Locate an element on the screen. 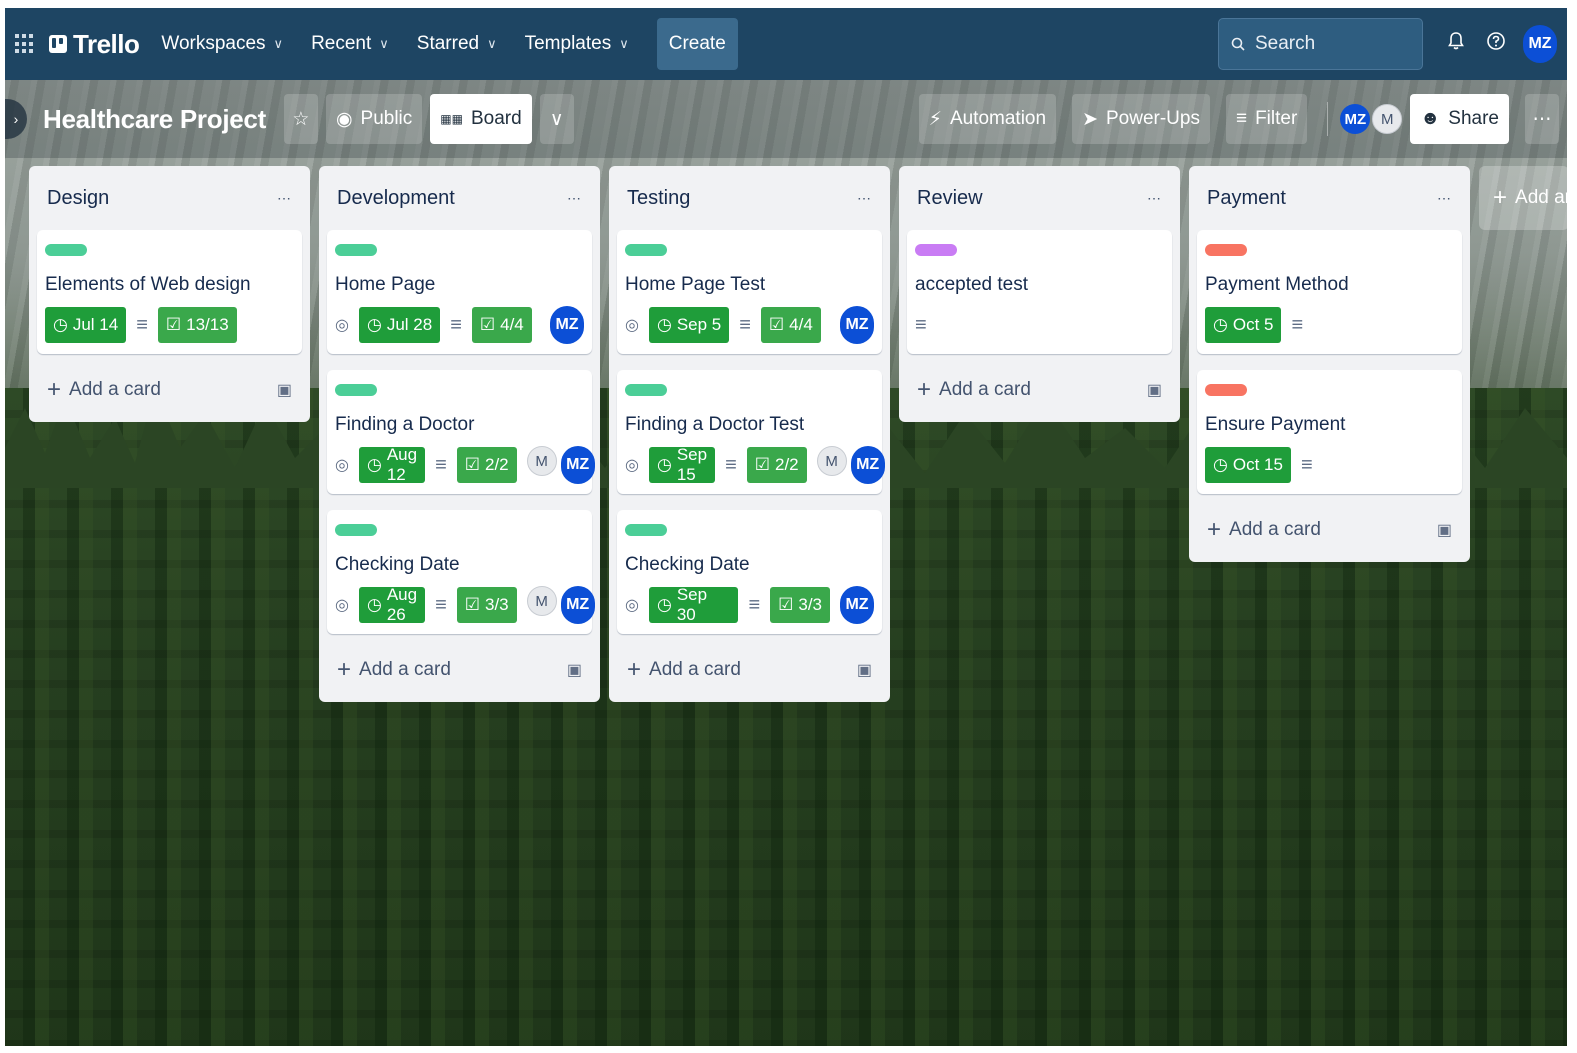 Image resolution: width=1577 pixels, height=1053 pixels. due-date-badge: ◷ Aug 12 is located at coordinates (392, 464).